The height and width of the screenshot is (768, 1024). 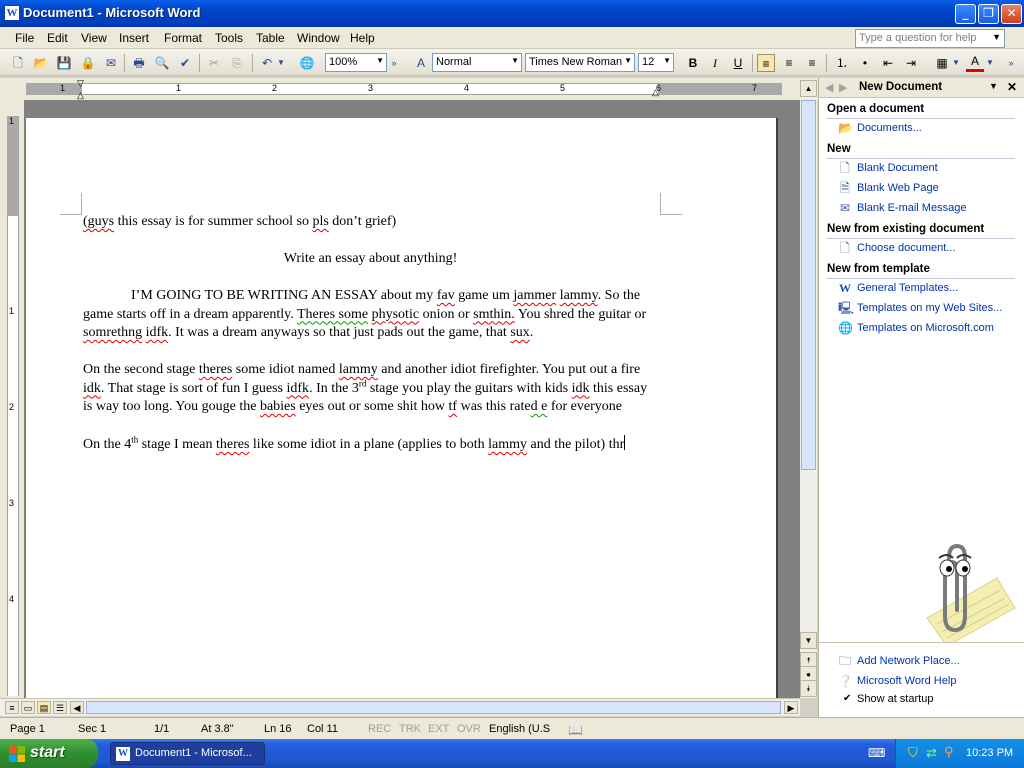 I want to click on font-select: Times New Roman ▼, so click(x=580, y=62).